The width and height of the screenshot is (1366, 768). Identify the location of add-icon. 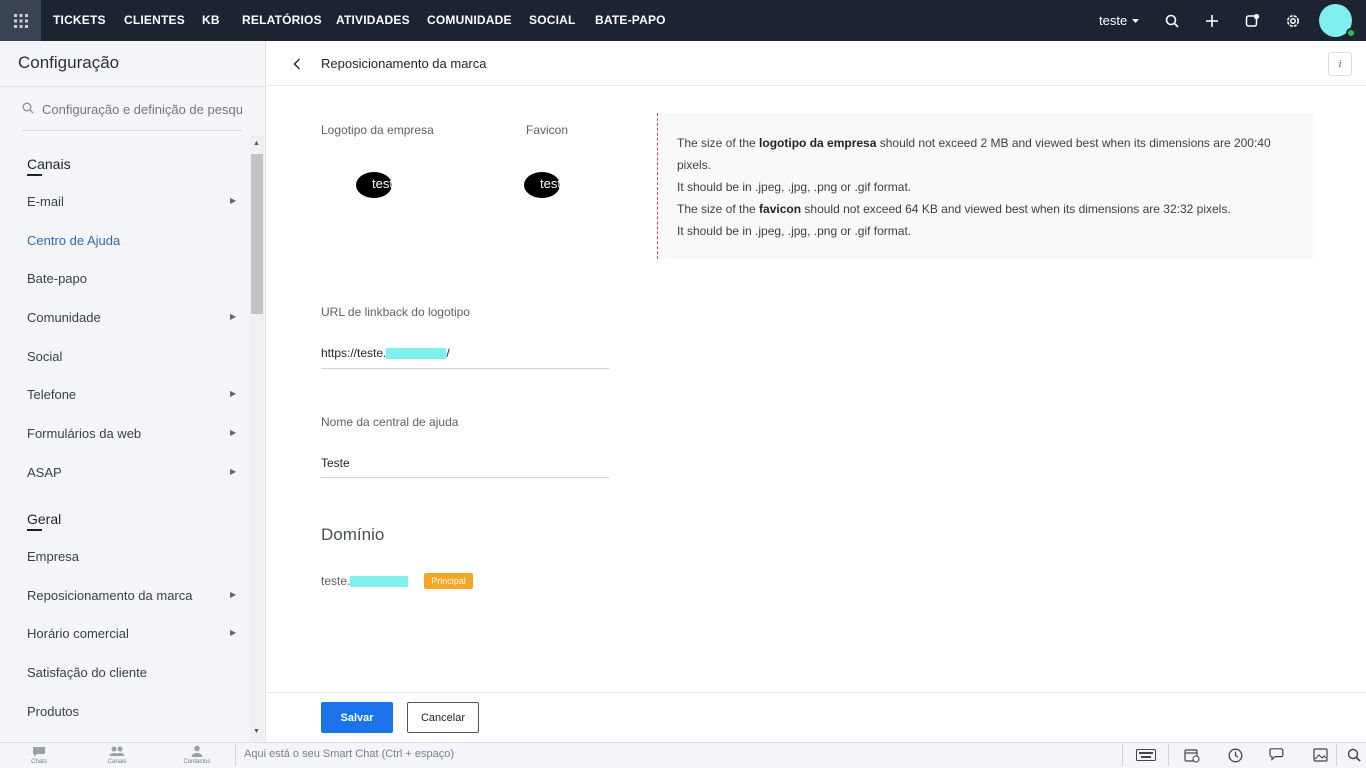
(1212, 20).